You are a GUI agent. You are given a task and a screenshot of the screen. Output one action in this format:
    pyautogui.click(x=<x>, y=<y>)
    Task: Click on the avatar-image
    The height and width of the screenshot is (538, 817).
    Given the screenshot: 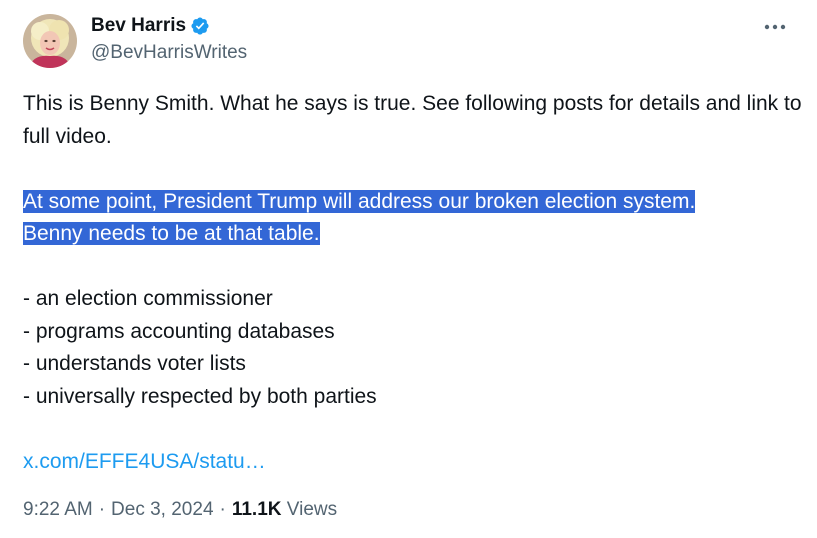 What is the action you would take?
    pyautogui.click(x=50, y=41)
    